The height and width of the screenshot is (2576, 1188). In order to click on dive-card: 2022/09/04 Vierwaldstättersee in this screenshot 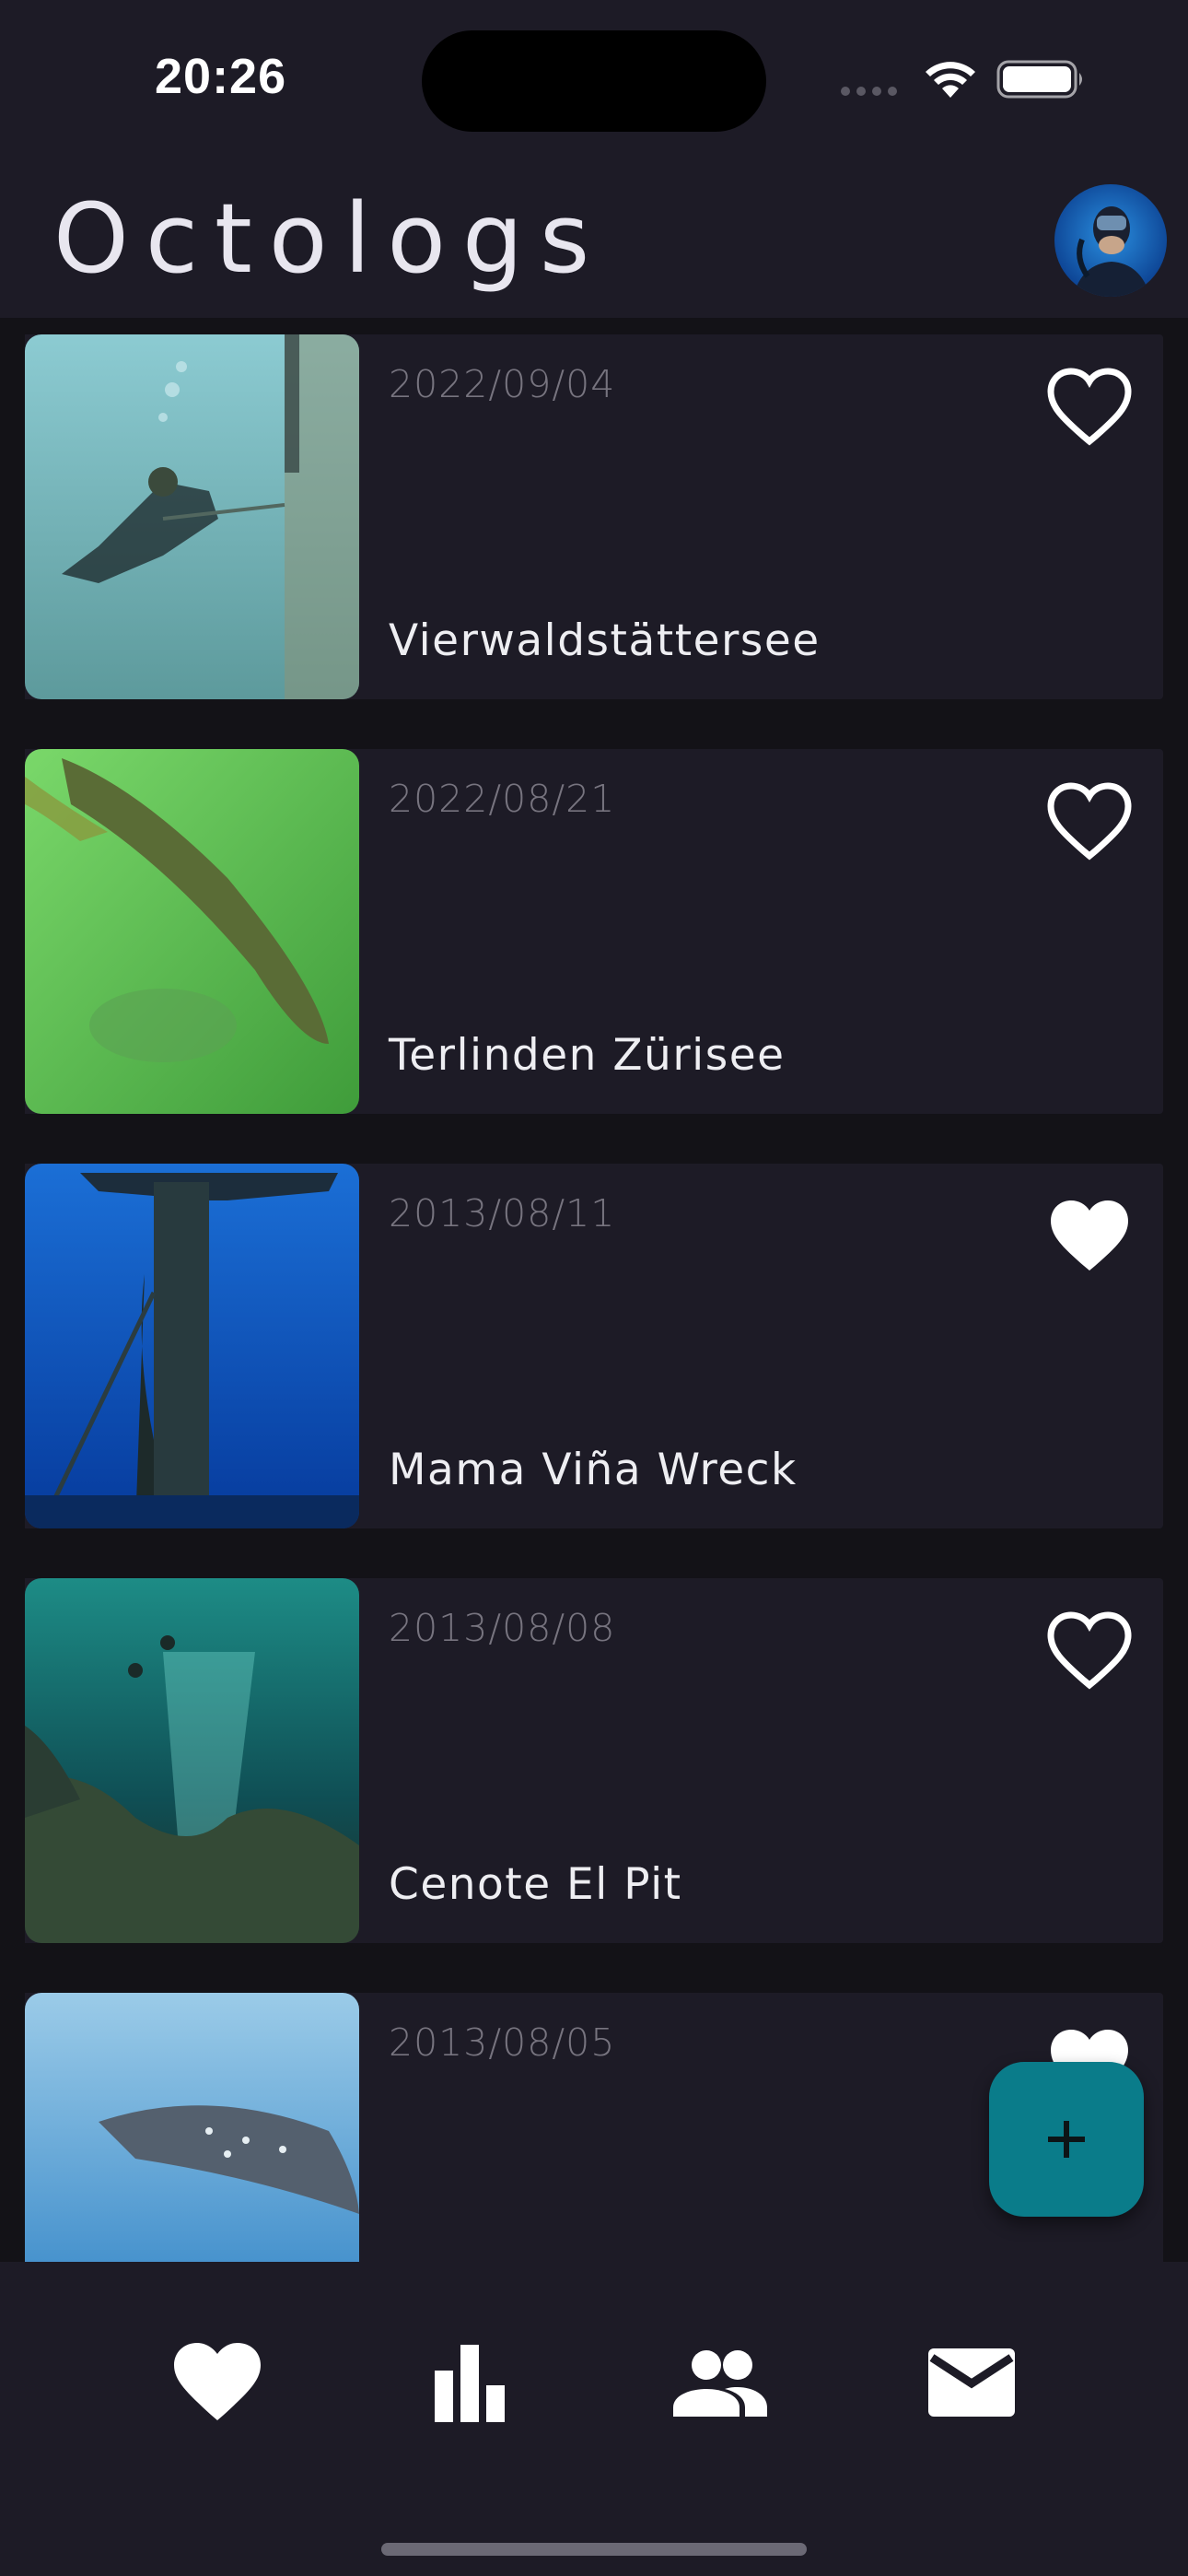, I will do `click(594, 516)`.